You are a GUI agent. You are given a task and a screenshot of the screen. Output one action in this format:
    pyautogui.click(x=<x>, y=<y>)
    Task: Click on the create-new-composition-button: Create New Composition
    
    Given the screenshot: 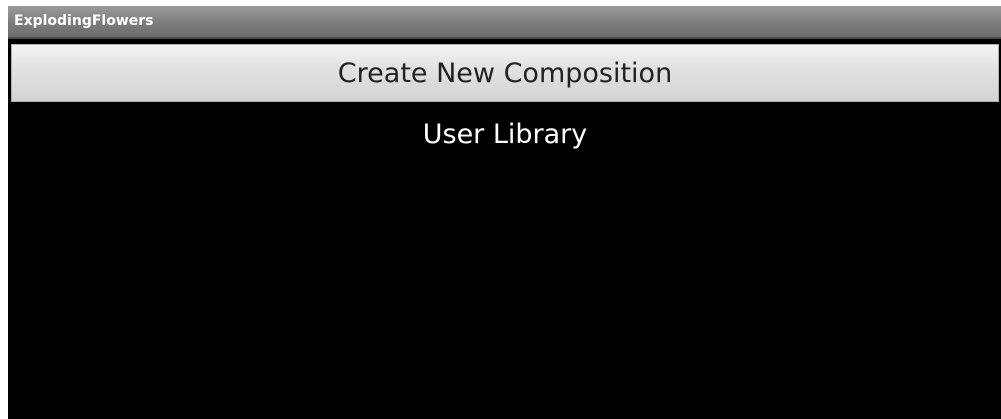 What is the action you would take?
    pyautogui.click(x=505, y=73)
    